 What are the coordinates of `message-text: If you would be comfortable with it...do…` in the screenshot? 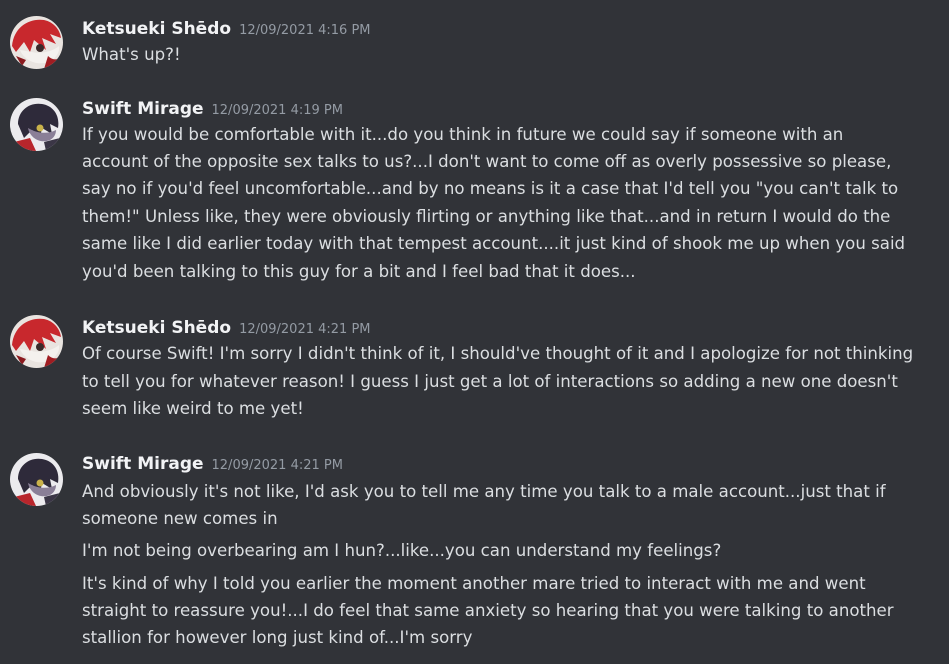 It's located at (463, 134).